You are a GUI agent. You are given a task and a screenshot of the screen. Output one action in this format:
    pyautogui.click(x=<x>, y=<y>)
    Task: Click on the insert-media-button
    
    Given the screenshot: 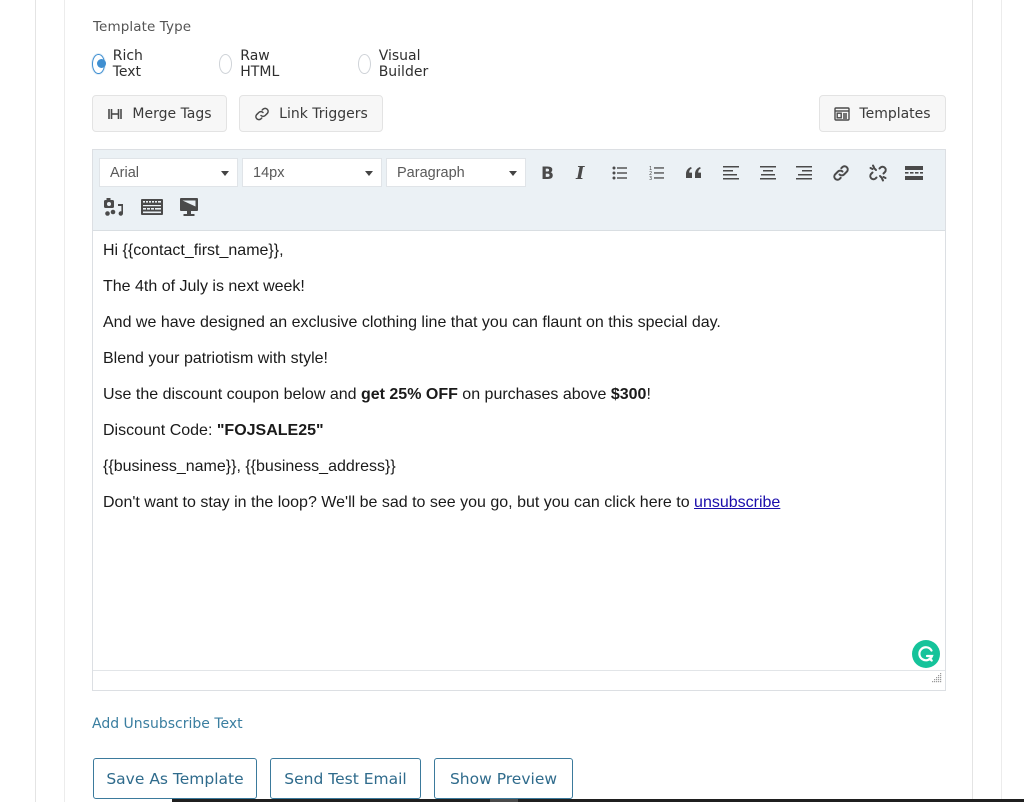 What is the action you would take?
    pyautogui.click(x=114, y=207)
    